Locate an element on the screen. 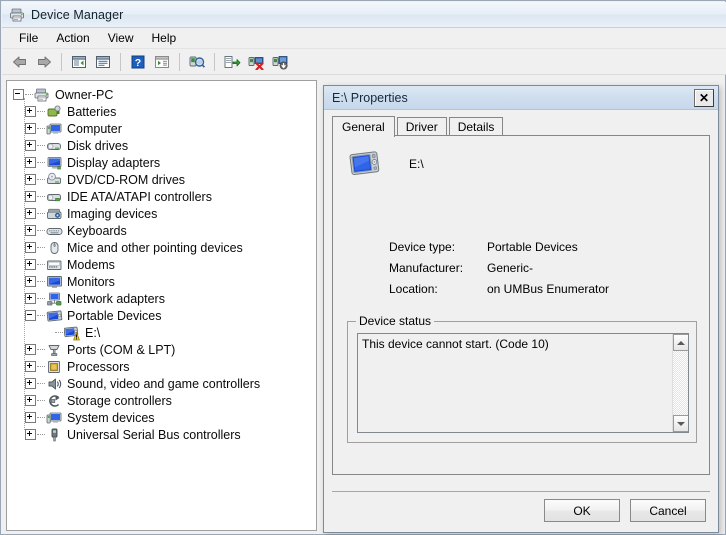 The width and height of the screenshot is (726, 535). cancel-button: Cancel is located at coordinates (668, 510).